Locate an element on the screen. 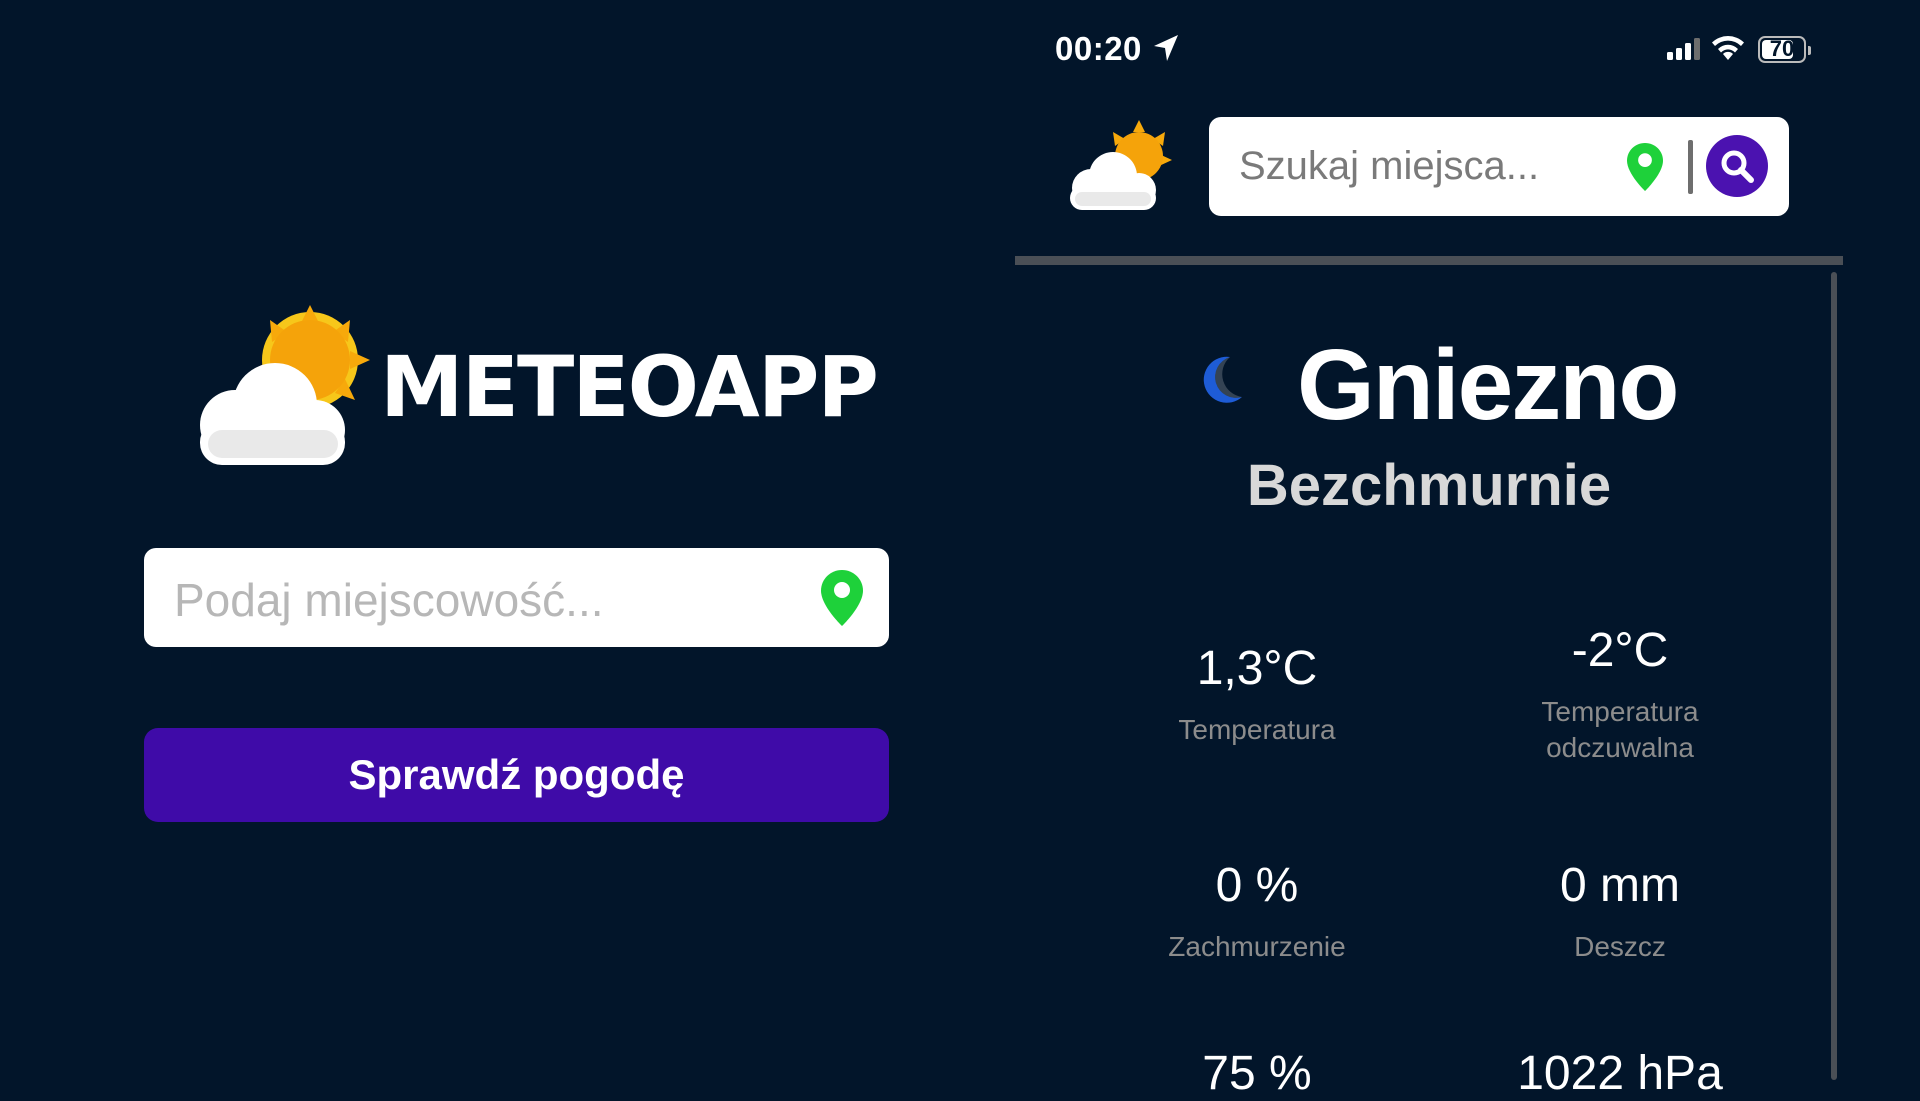 The image size is (1920, 1101). header-divider is located at coordinates (1429, 260).